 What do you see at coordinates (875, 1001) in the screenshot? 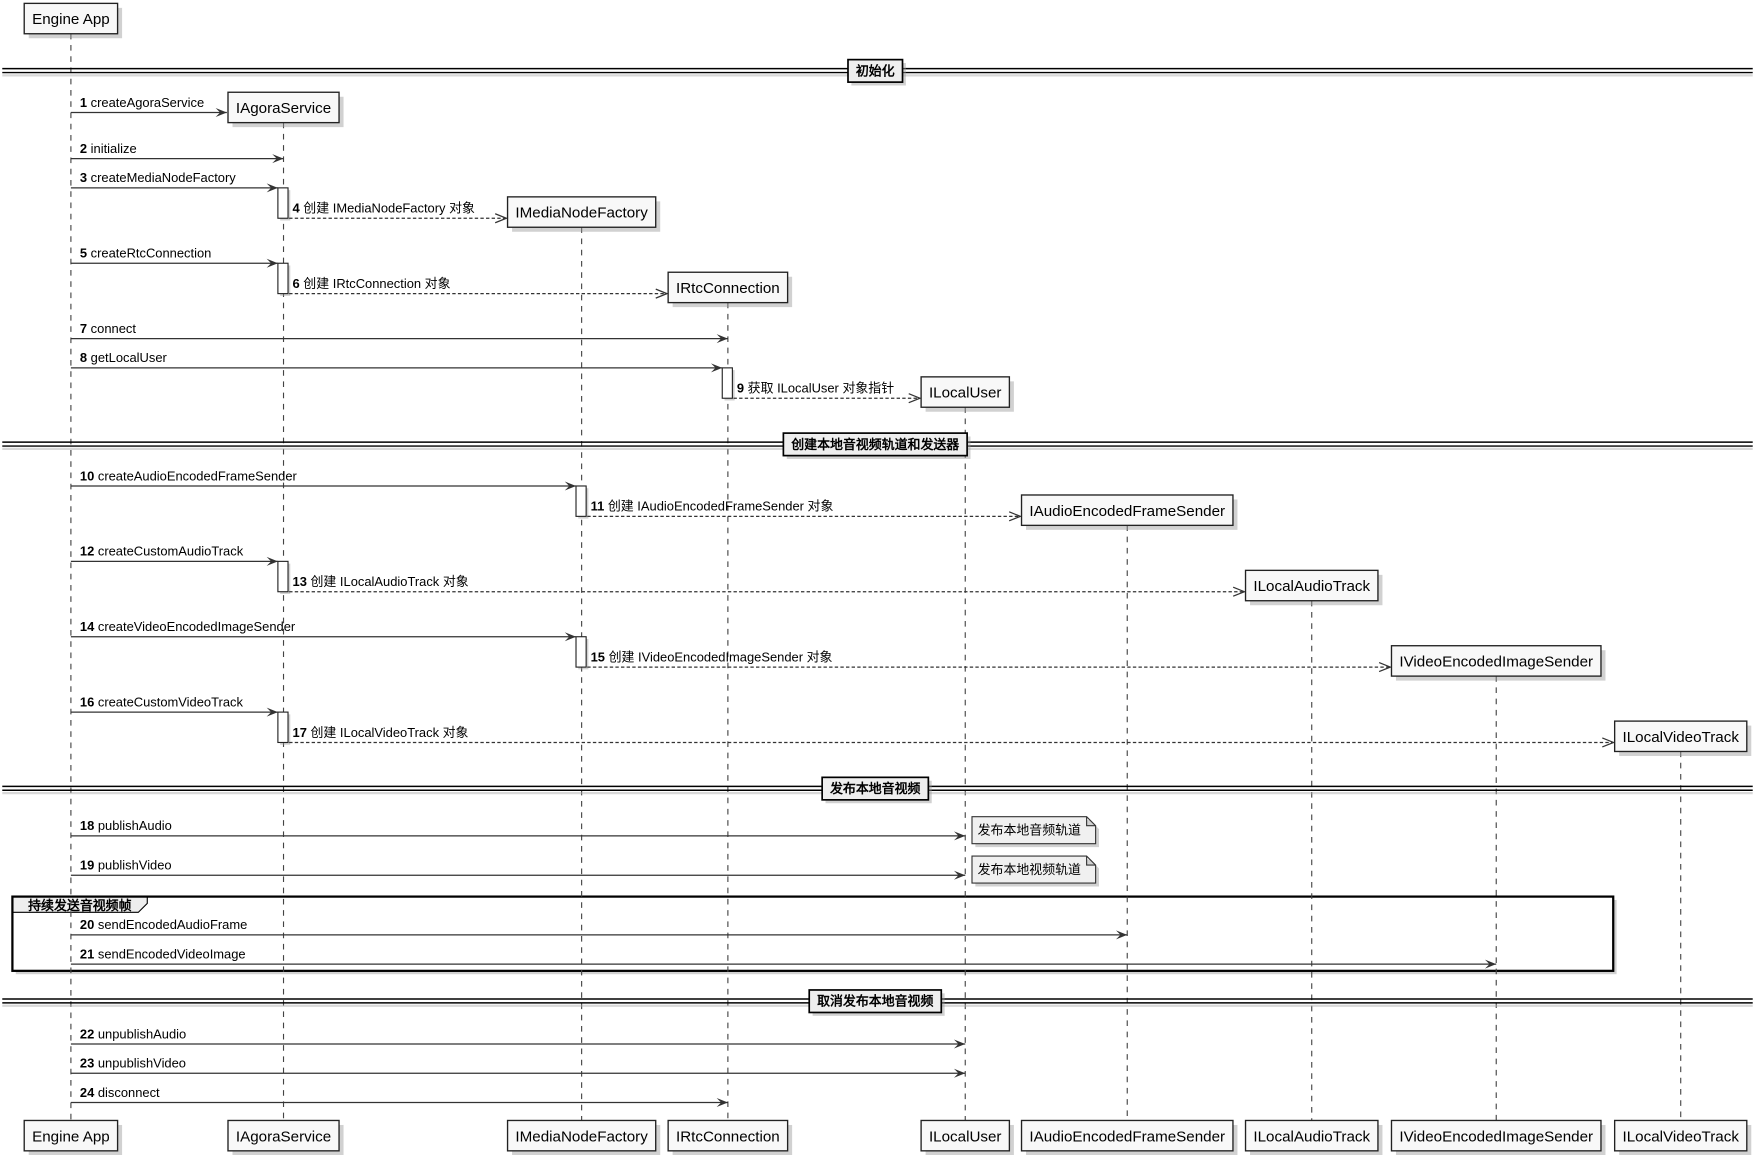
I see `divider-label: 取消发布本地音视频` at bounding box center [875, 1001].